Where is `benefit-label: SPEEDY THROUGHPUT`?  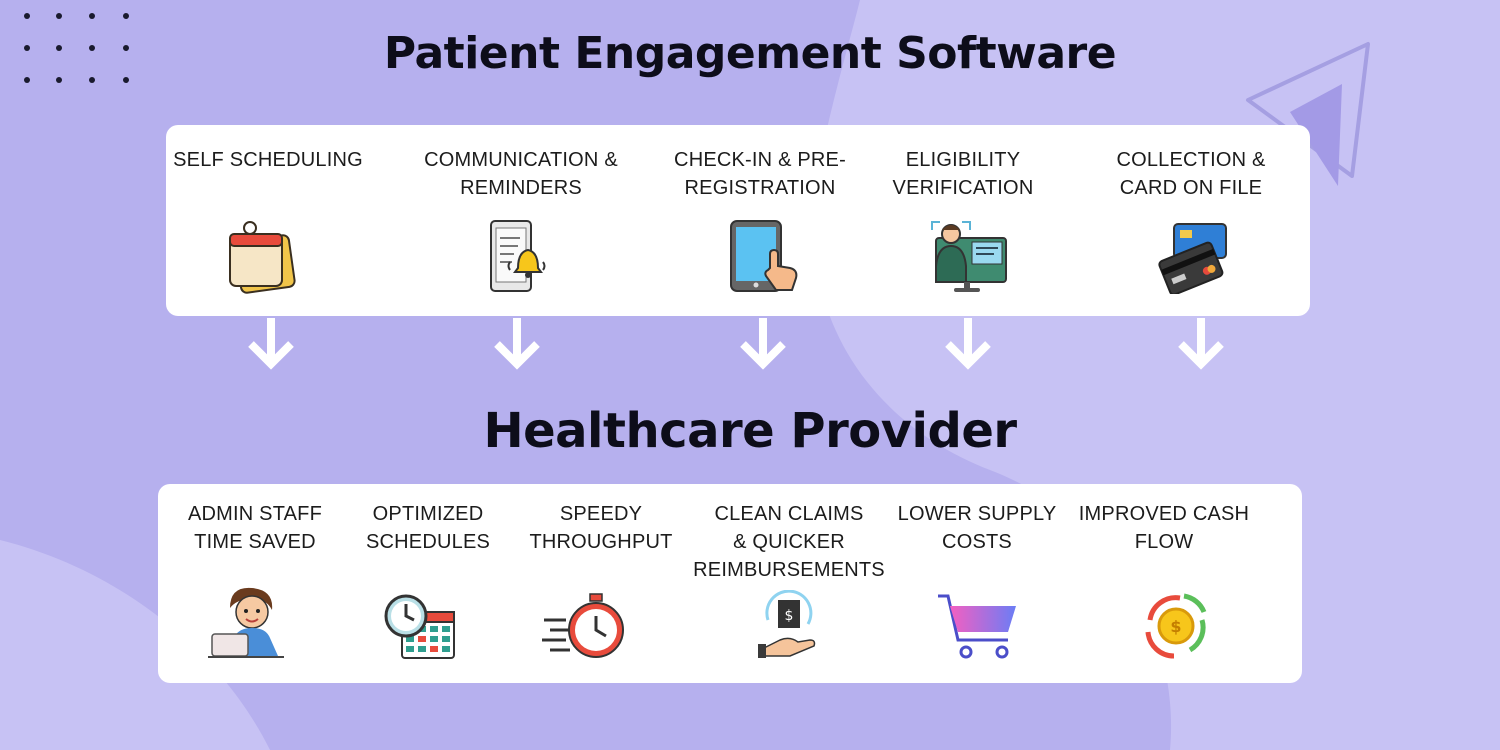
benefit-label: SPEEDY THROUGHPUT is located at coordinates (601, 528).